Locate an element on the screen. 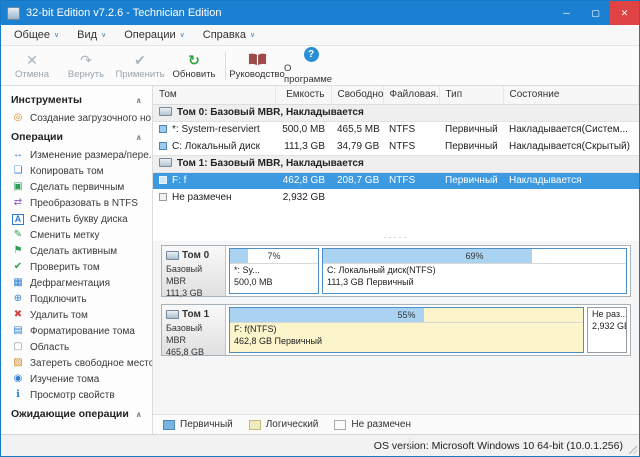  legend-unallocated: Не размечен is located at coordinates (372, 424).